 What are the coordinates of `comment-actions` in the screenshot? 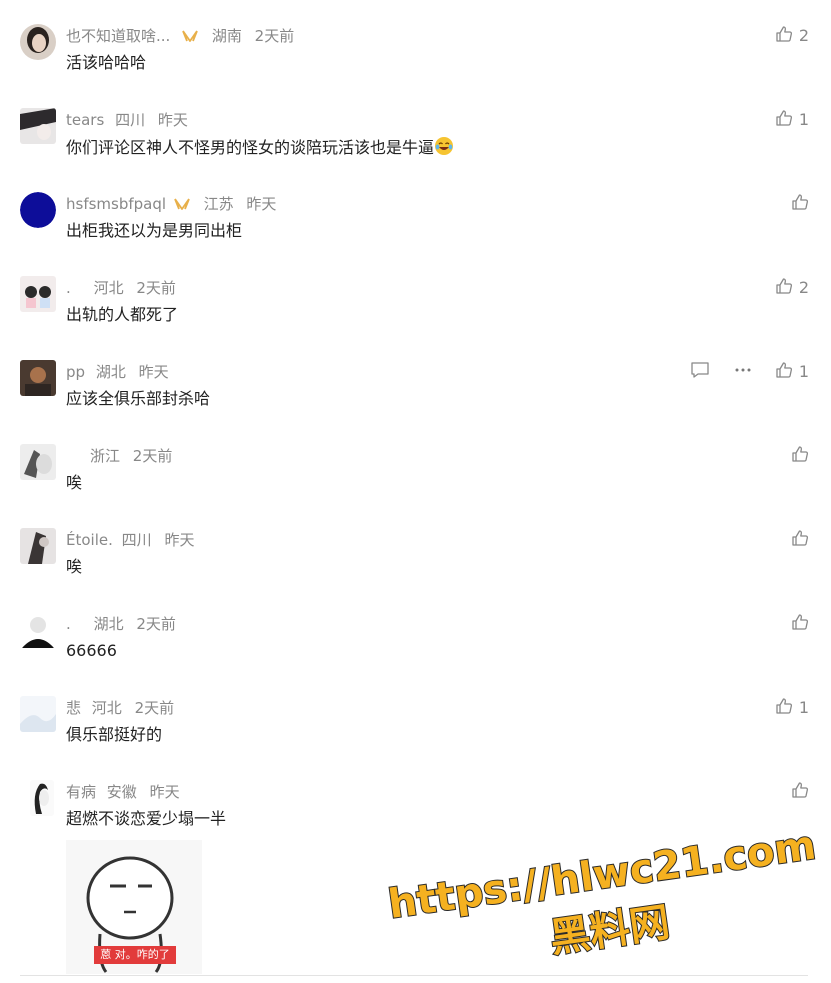 It's located at (721, 372).